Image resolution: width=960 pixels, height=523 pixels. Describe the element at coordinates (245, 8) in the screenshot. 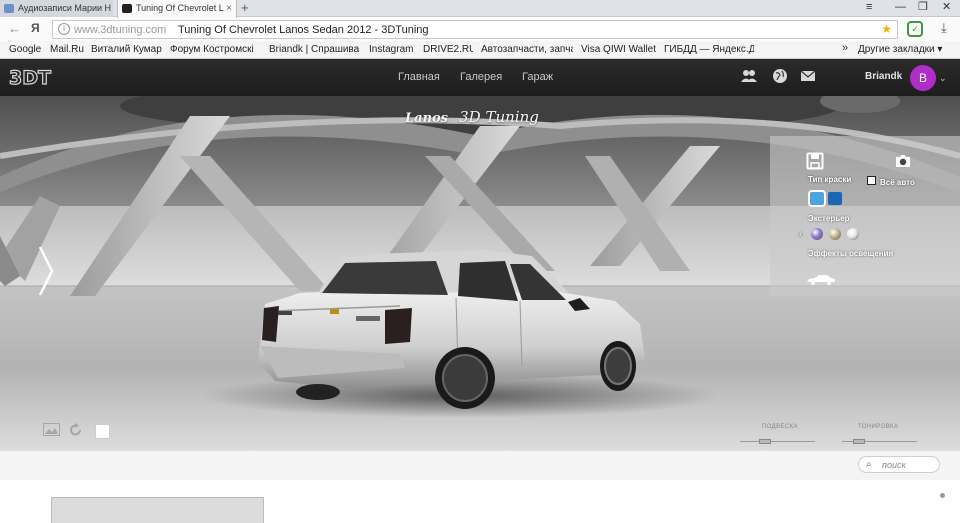

I see `new-tab-button: +` at that location.